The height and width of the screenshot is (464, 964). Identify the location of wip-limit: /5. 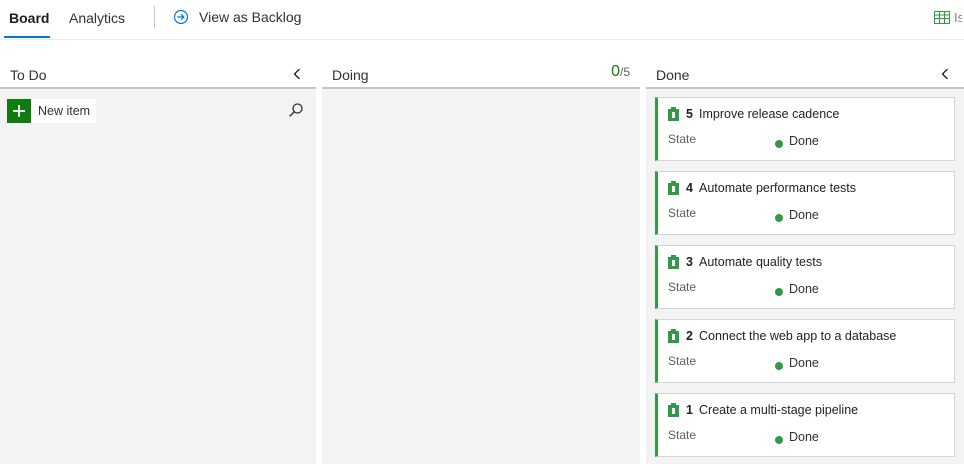
(624, 72).